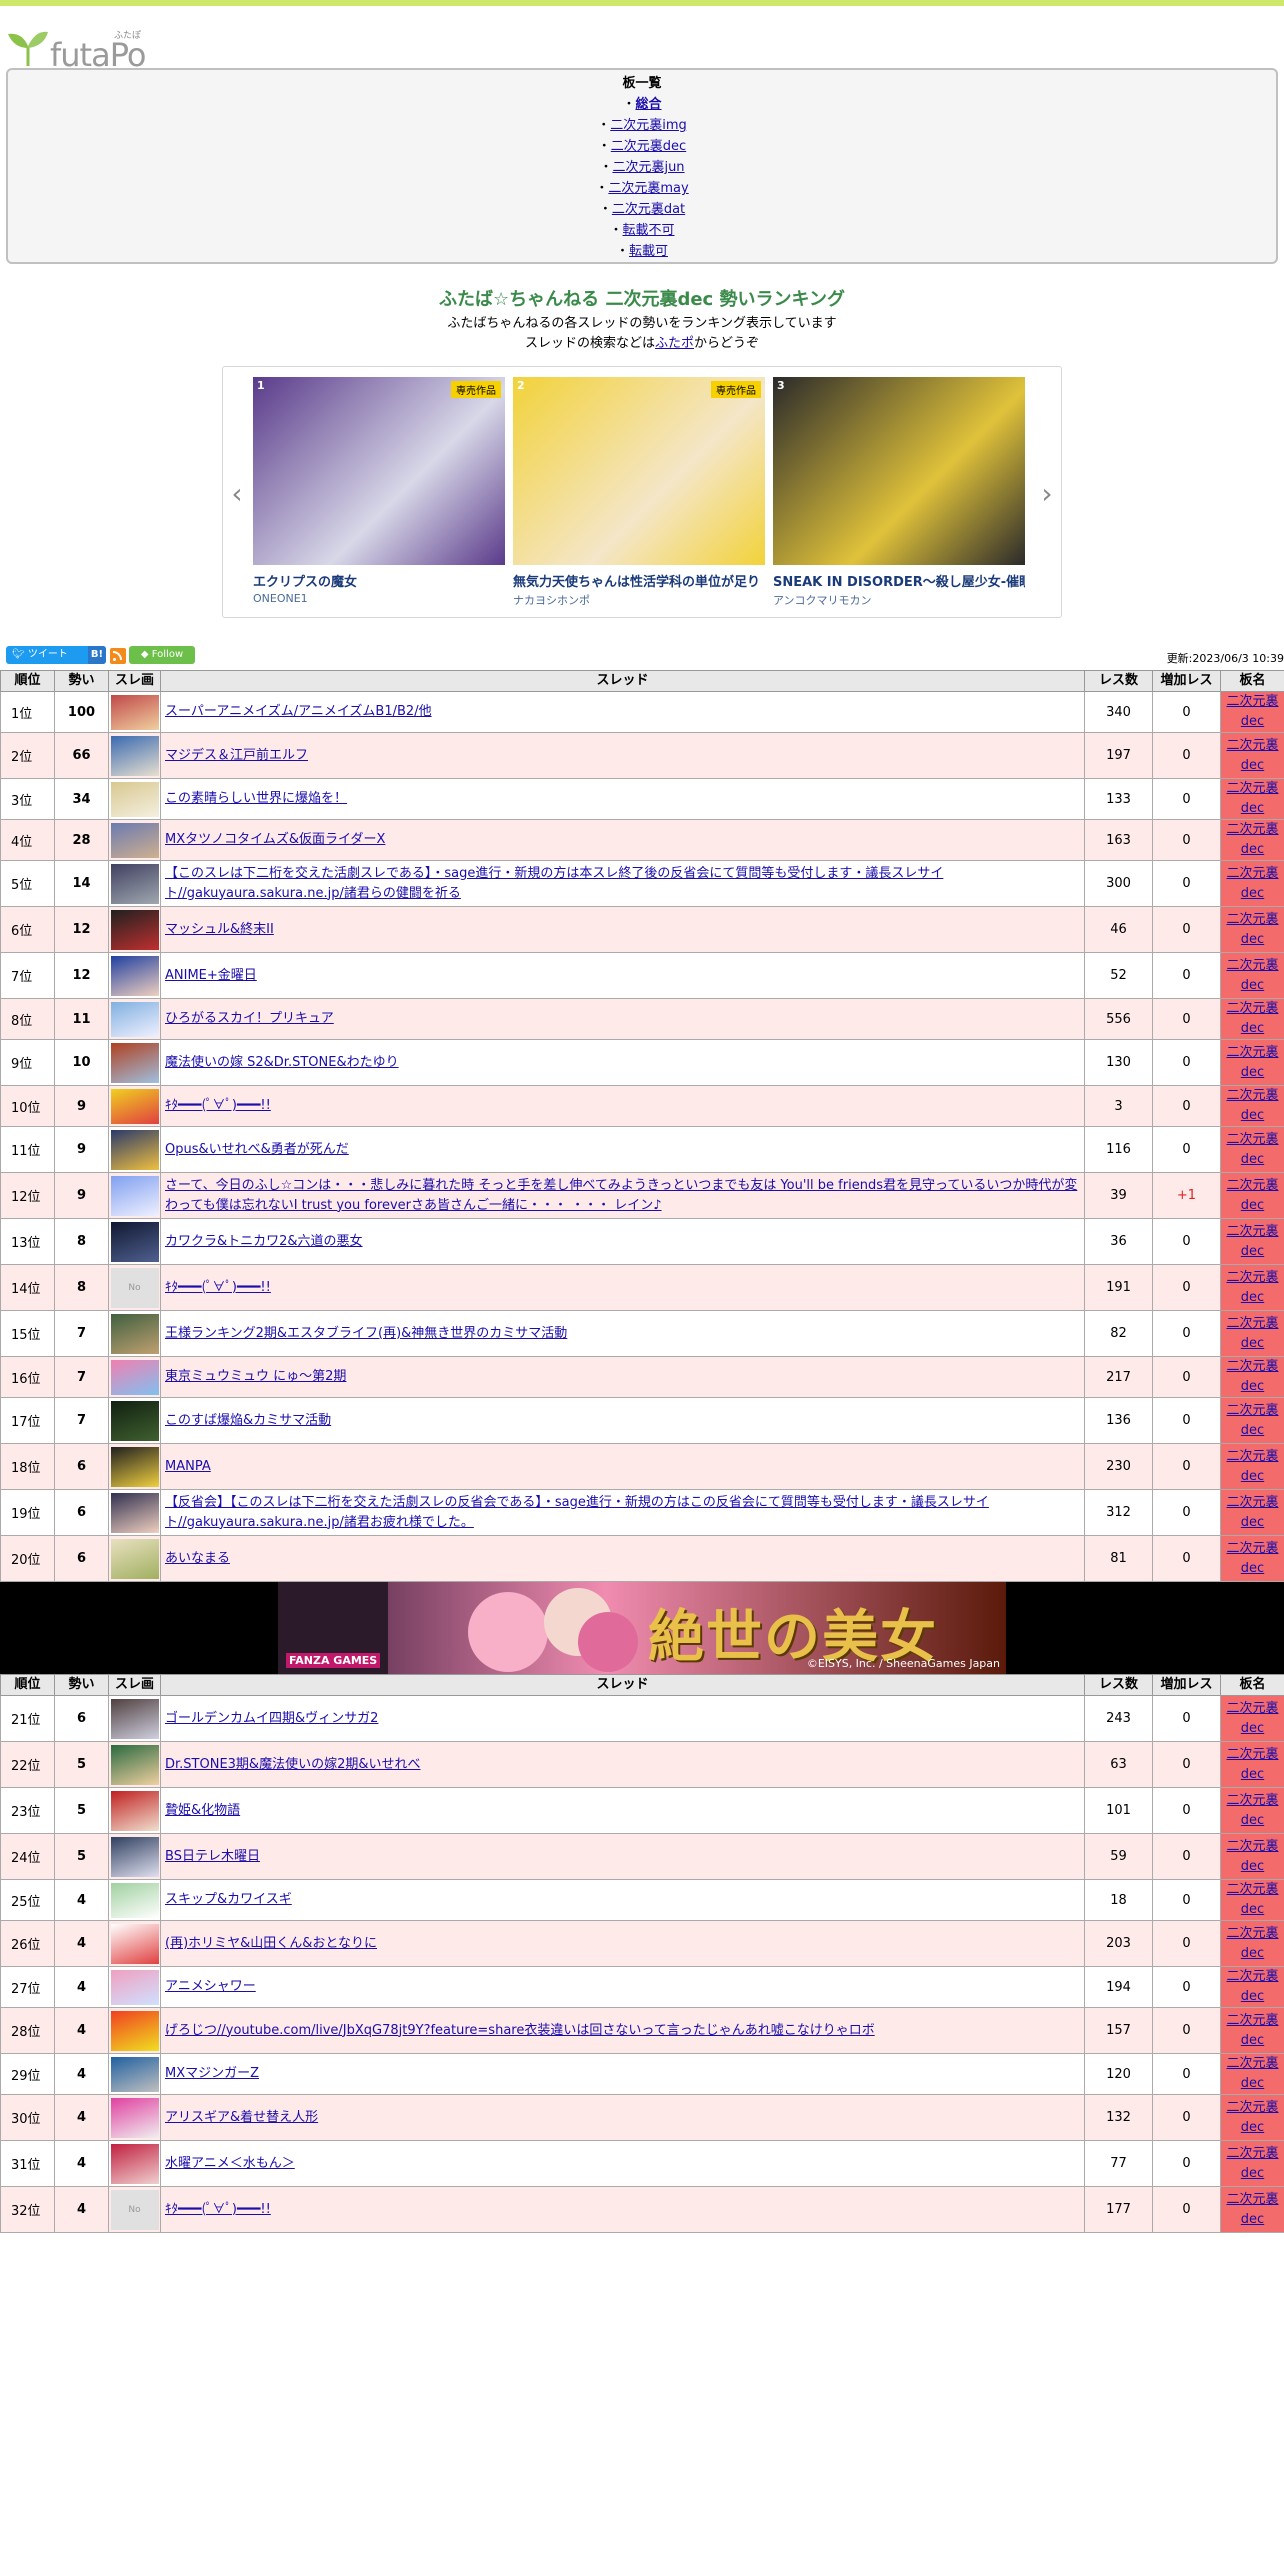 The width and height of the screenshot is (1284, 2568). I want to click on board-link: 二次元裏img, so click(648, 125).